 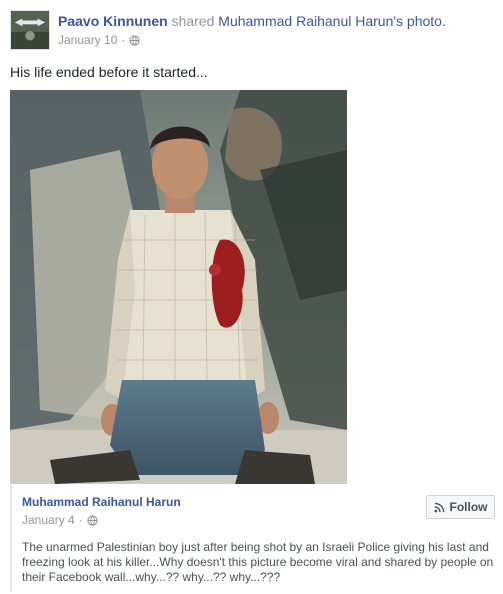 I want to click on post-meta: January 10 ·, so click(x=99, y=40).